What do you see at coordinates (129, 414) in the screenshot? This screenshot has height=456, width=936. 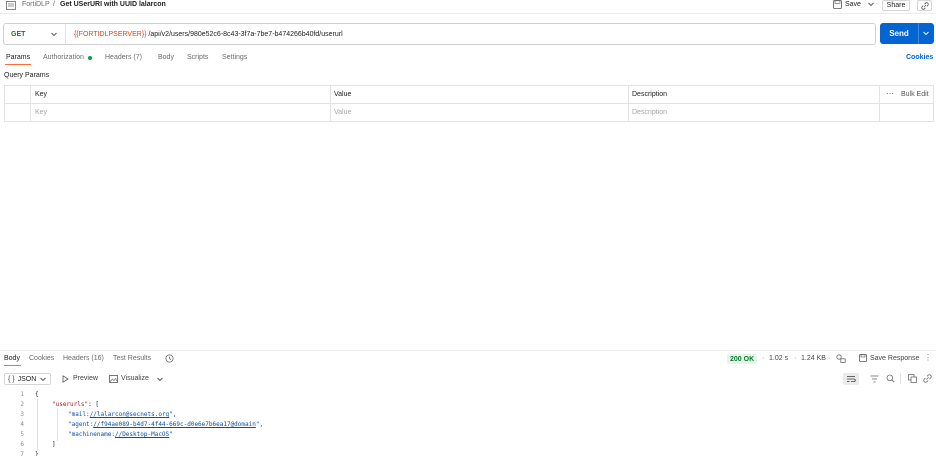 I see `json-link: //lalarcon@secnets.org` at bounding box center [129, 414].